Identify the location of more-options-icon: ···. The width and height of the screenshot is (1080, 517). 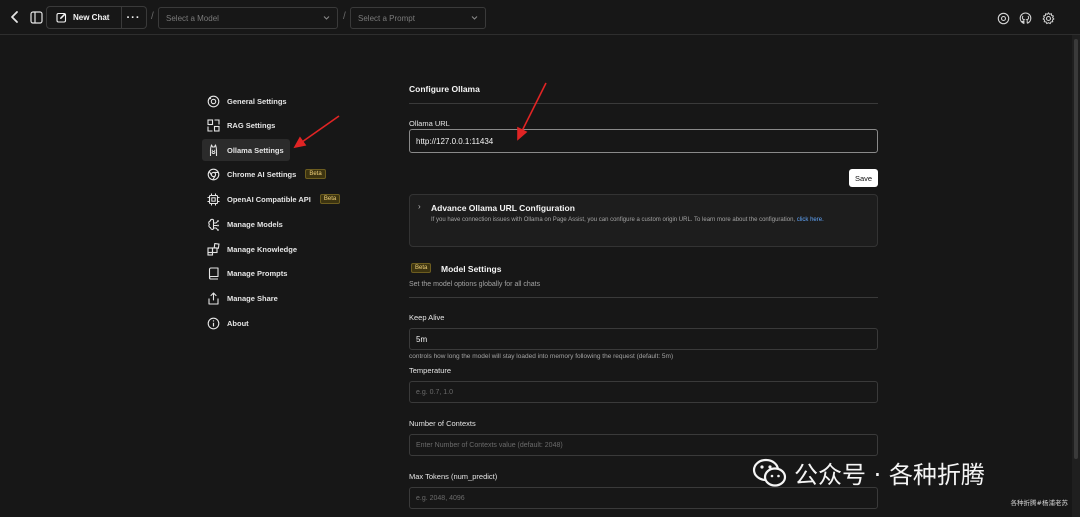
(133, 17).